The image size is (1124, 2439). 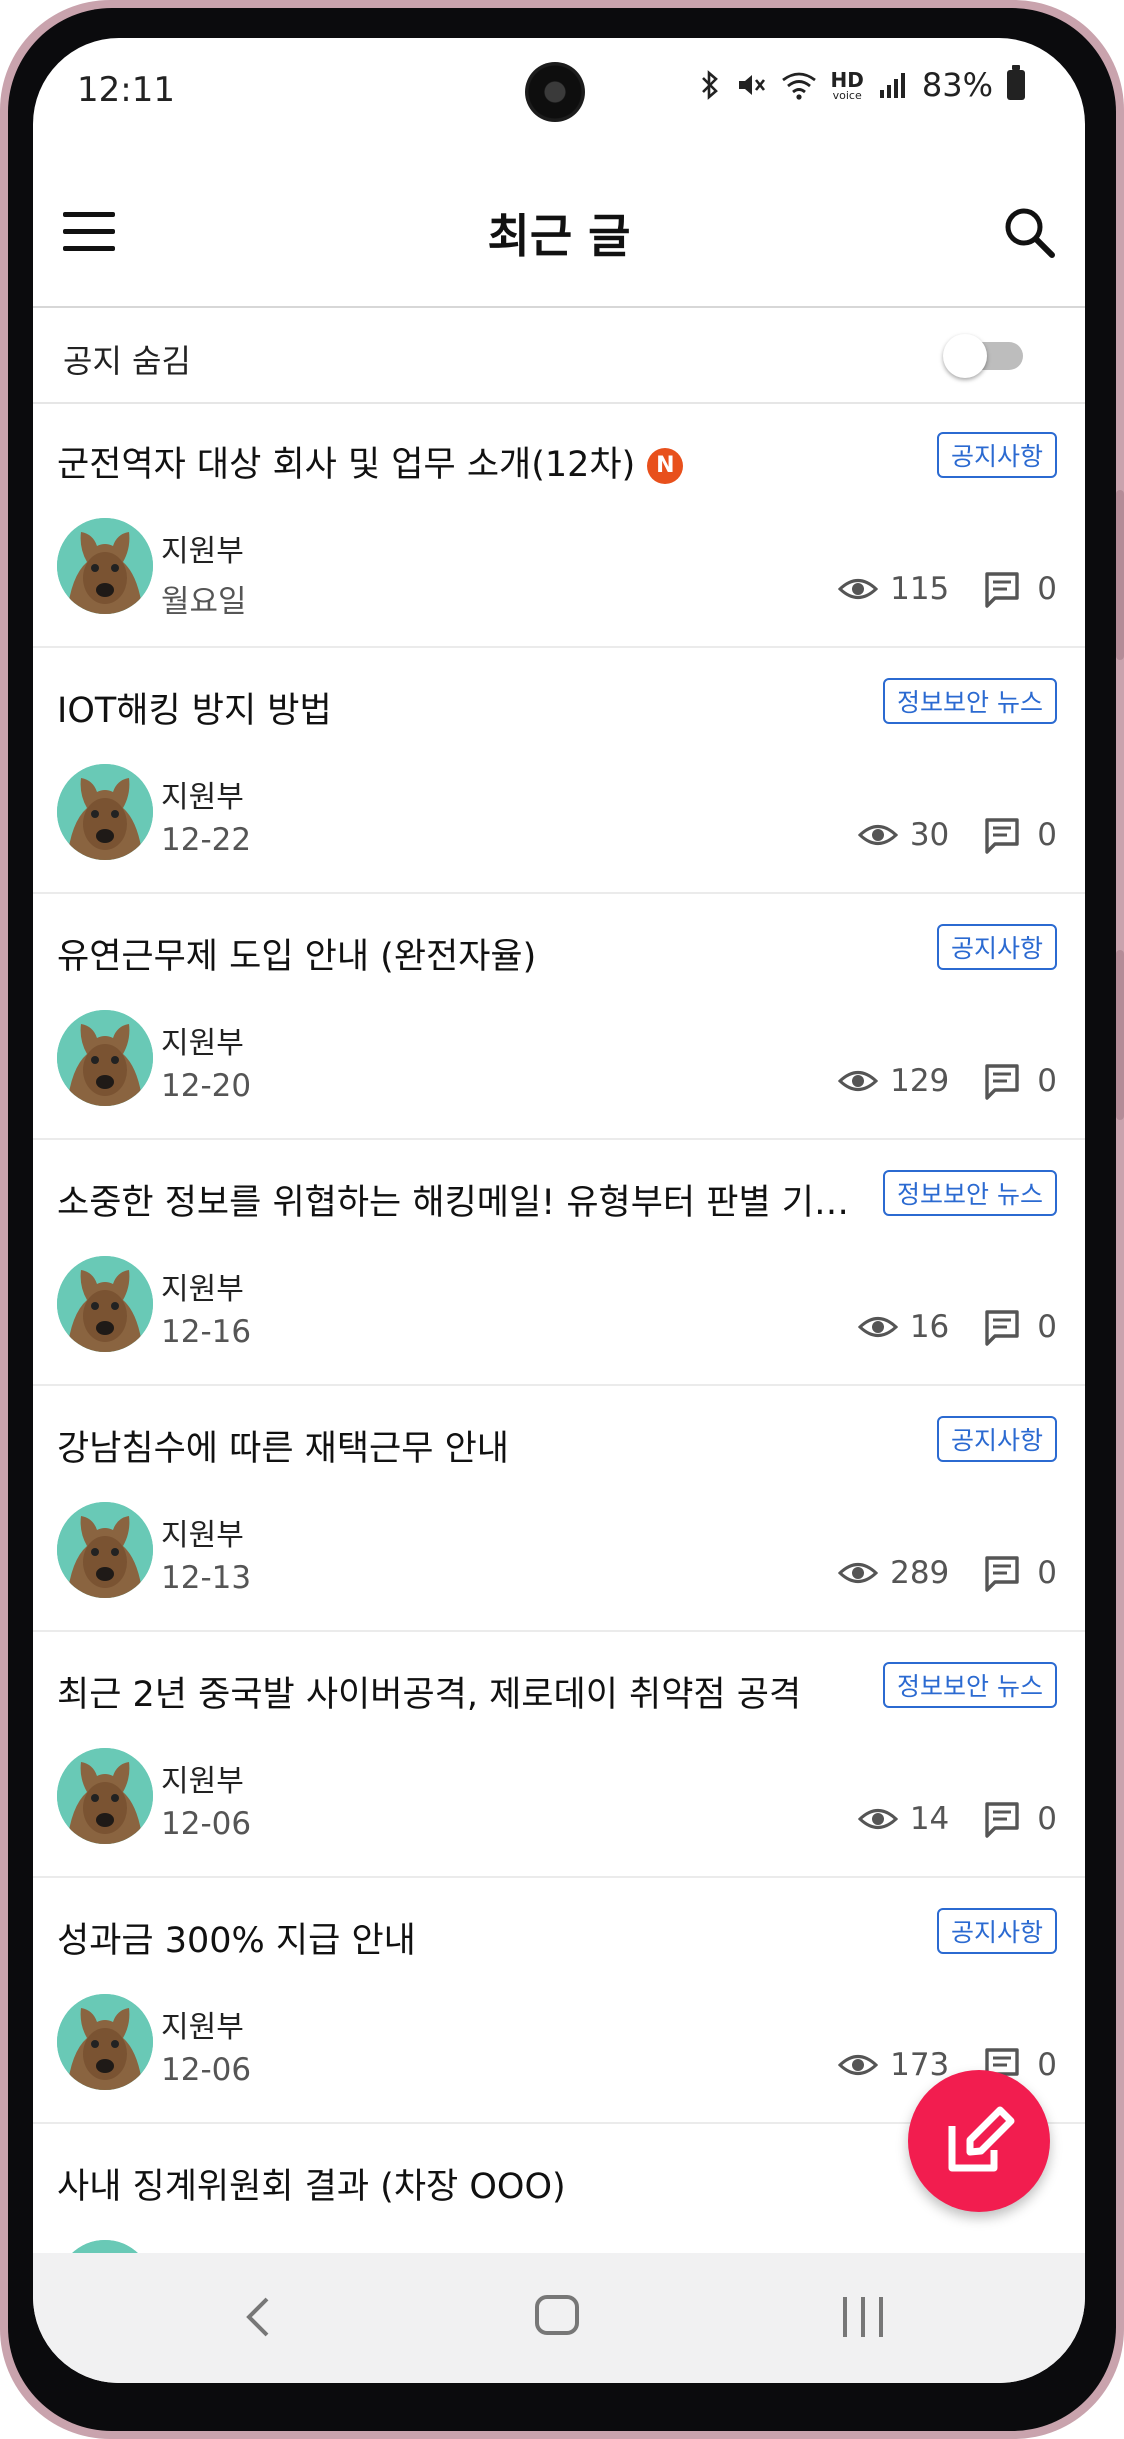 What do you see at coordinates (206, 1086) in the screenshot?
I see `post-date: 12-20` at bounding box center [206, 1086].